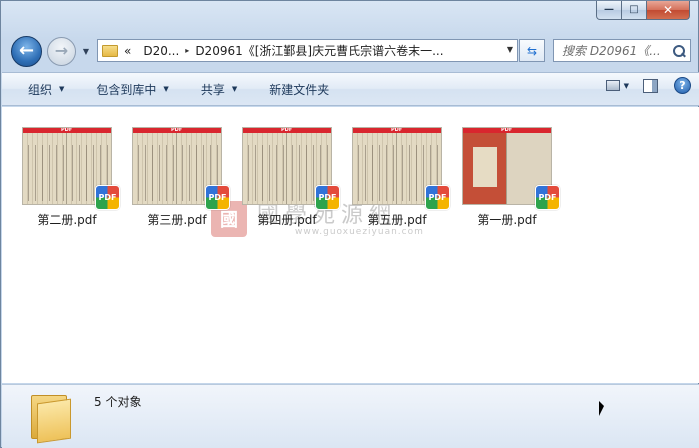  Describe the element at coordinates (507, 220) in the screenshot. I see `file-name: 第一册.pdf` at that location.